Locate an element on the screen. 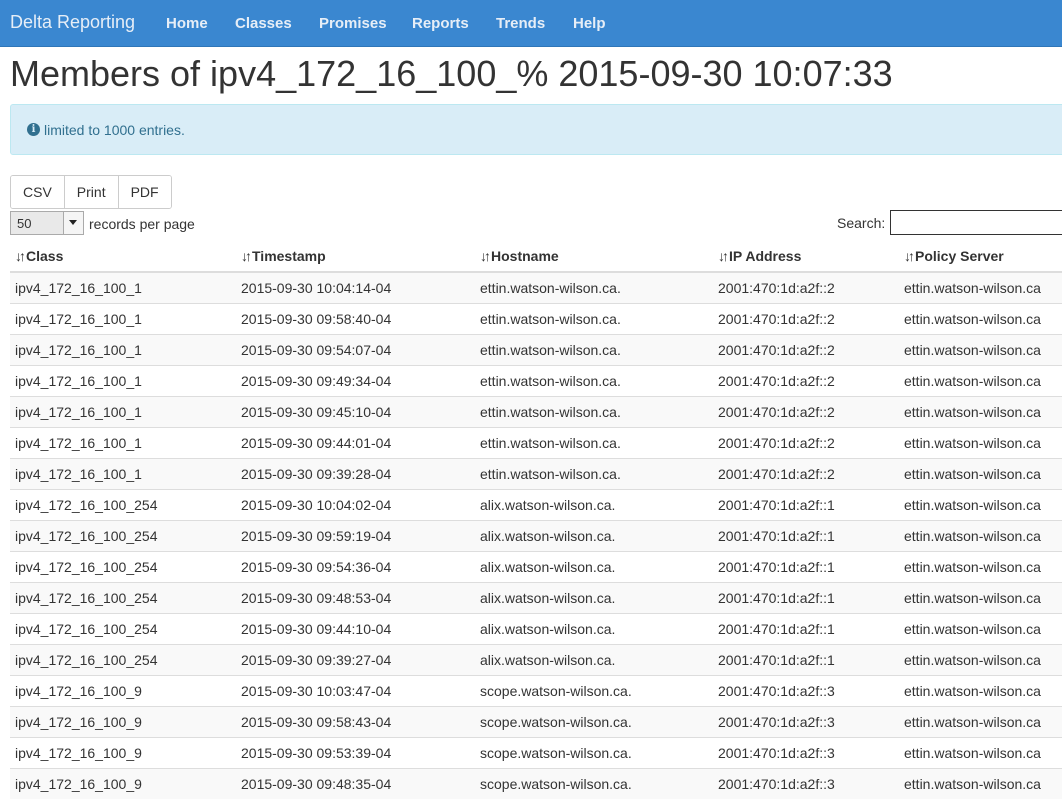 This screenshot has width=1062, height=799. column-header-label: Class is located at coordinates (44, 256).